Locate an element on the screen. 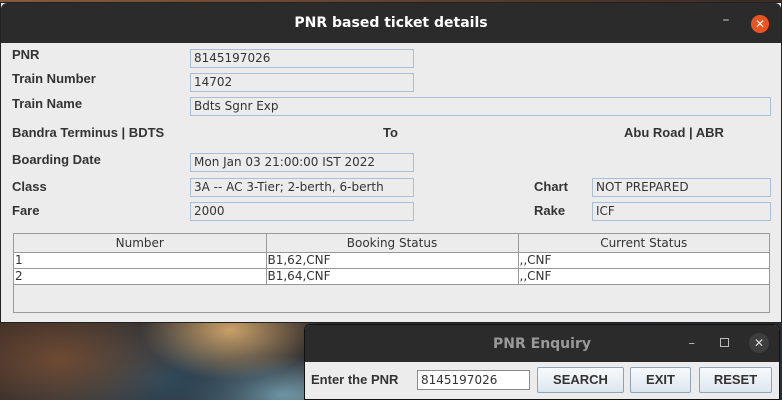 This screenshot has width=782, height=400. pnr-label: PNR is located at coordinates (26, 54).